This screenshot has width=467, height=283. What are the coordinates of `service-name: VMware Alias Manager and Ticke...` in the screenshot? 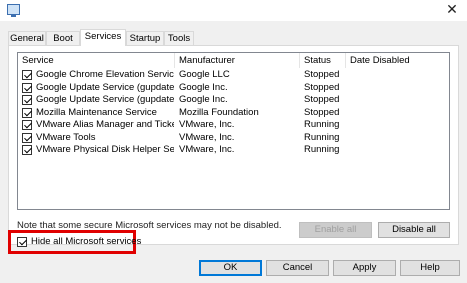 It's located at (105, 124).